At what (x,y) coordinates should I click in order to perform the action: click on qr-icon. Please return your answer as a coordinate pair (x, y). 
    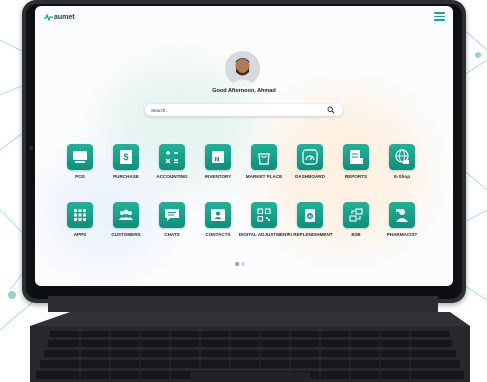
    Looking at the image, I should click on (264, 215).